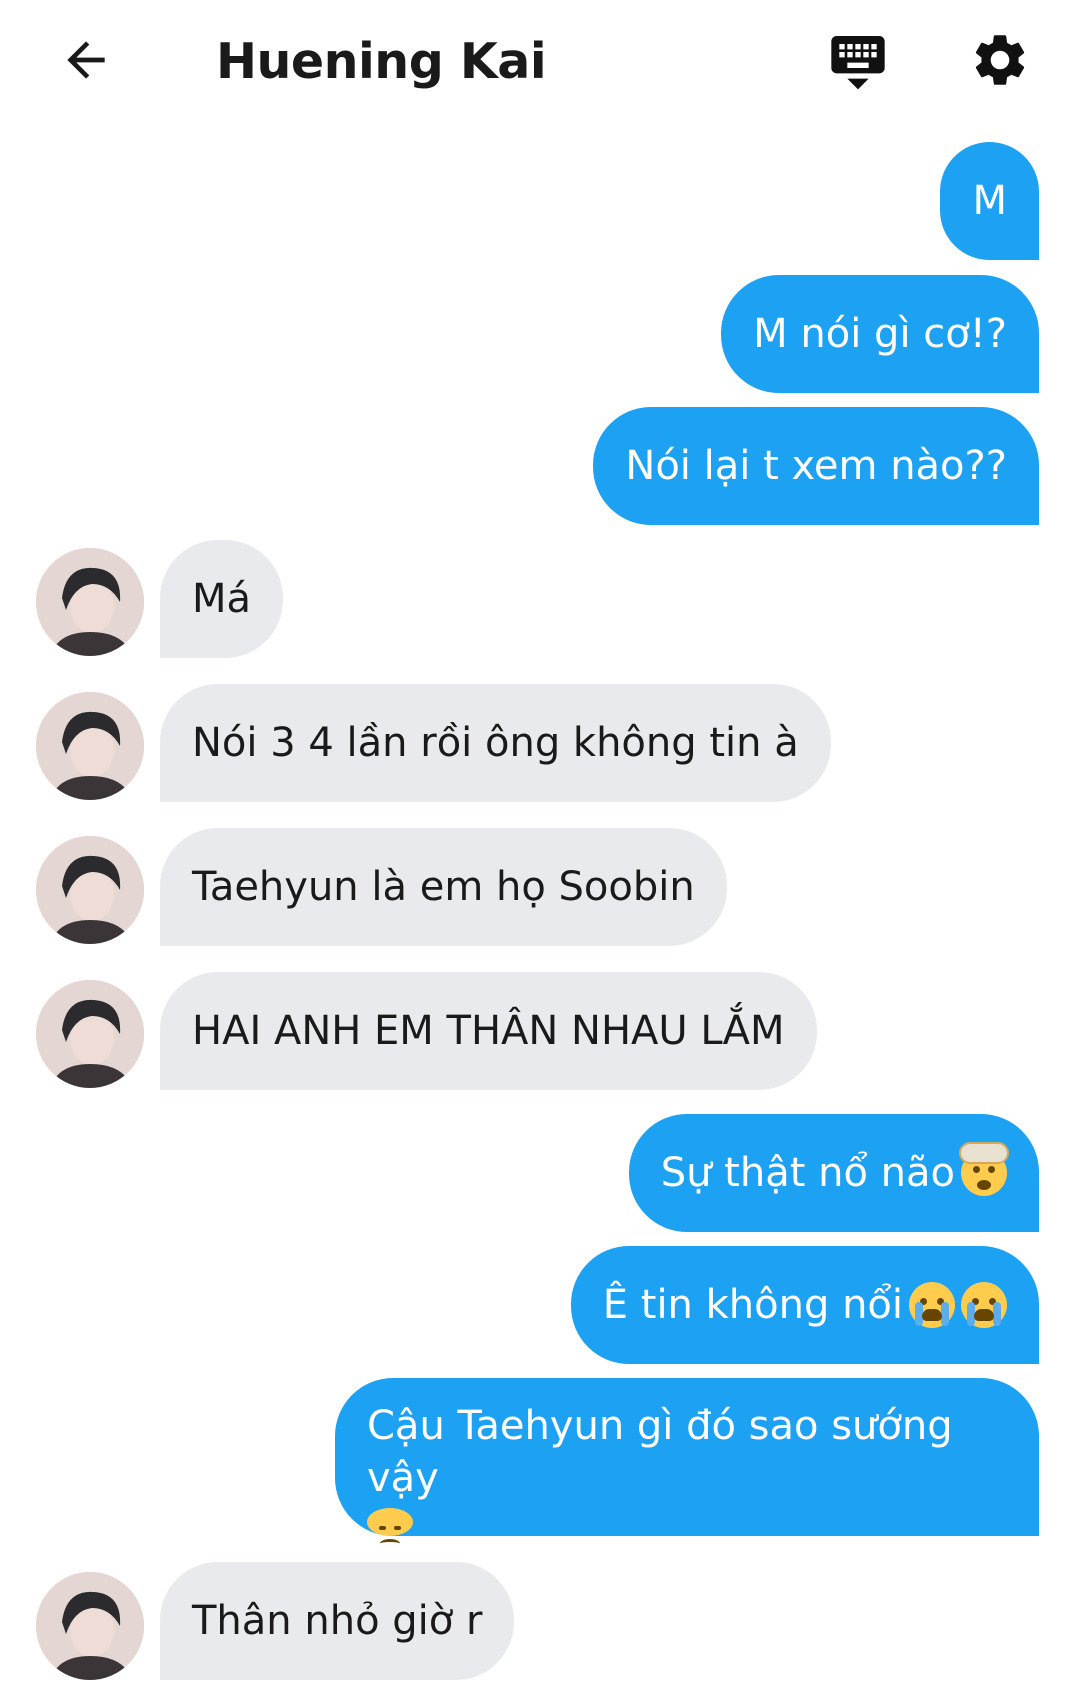 The width and height of the screenshot is (1075, 1702). I want to click on incoming-message: Má, so click(222, 599).